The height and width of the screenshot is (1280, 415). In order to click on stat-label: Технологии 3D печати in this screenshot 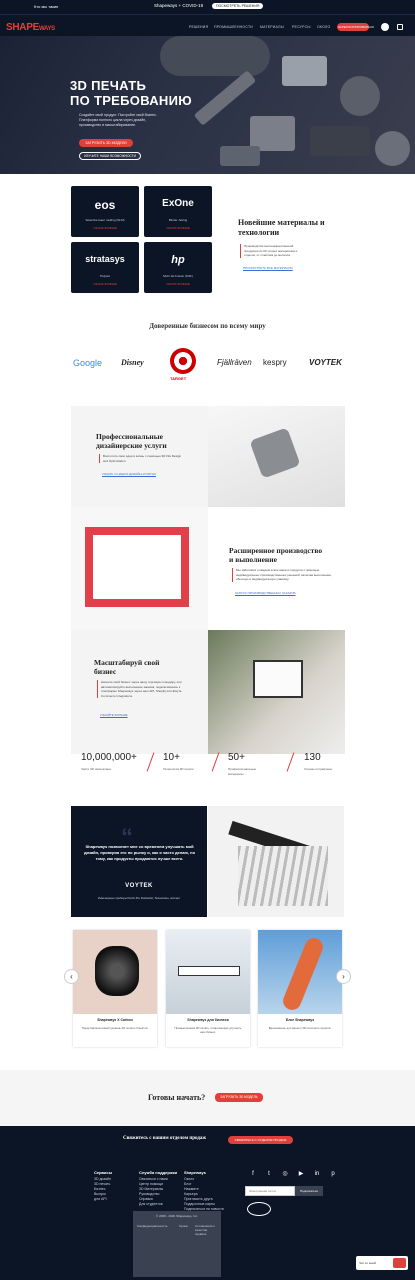, I will do `click(178, 769)`.